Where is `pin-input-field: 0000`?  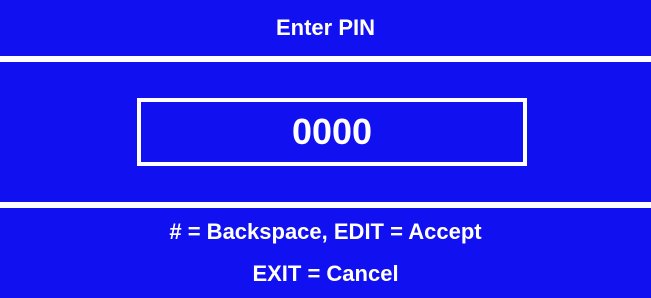
pin-input-field: 0000 is located at coordinates (332, 132).